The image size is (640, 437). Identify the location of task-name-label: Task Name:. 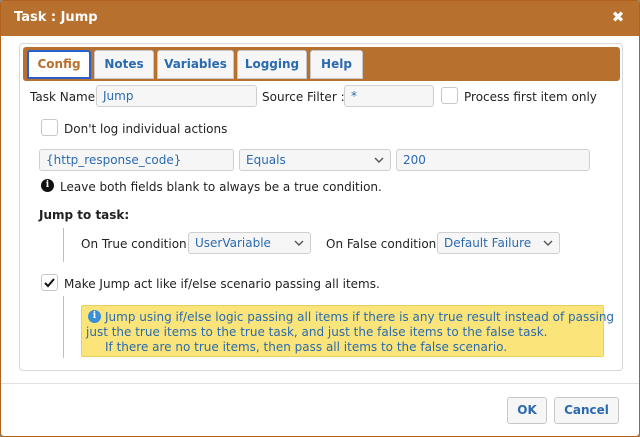
(65, 97).